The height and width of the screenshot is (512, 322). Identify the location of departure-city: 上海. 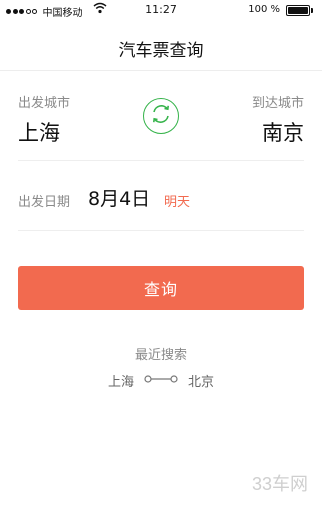
(39, 132).